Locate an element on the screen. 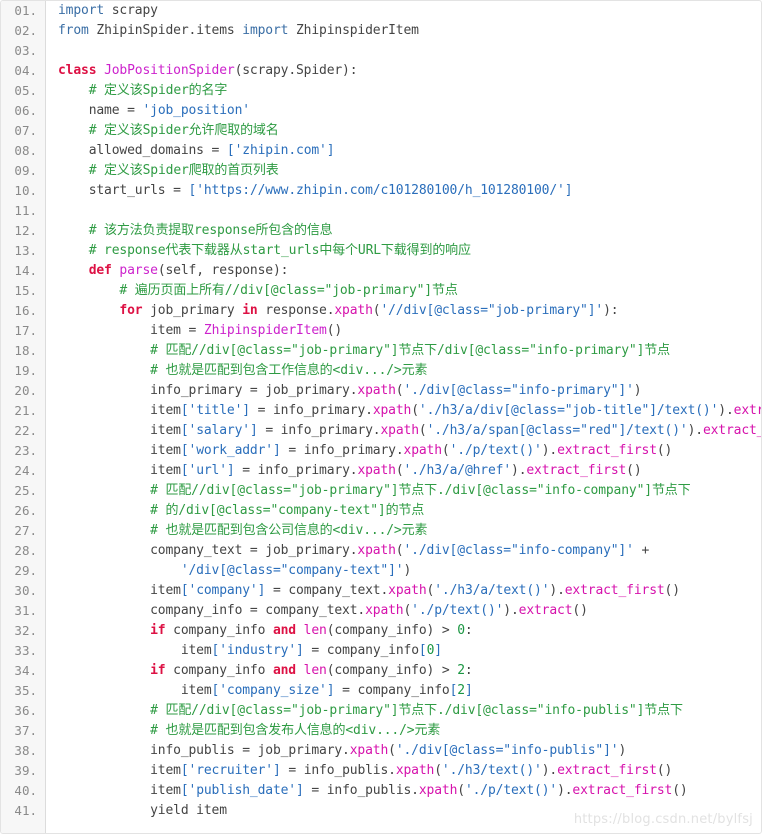  token-plain: ) is located at coordinates (622, 750).